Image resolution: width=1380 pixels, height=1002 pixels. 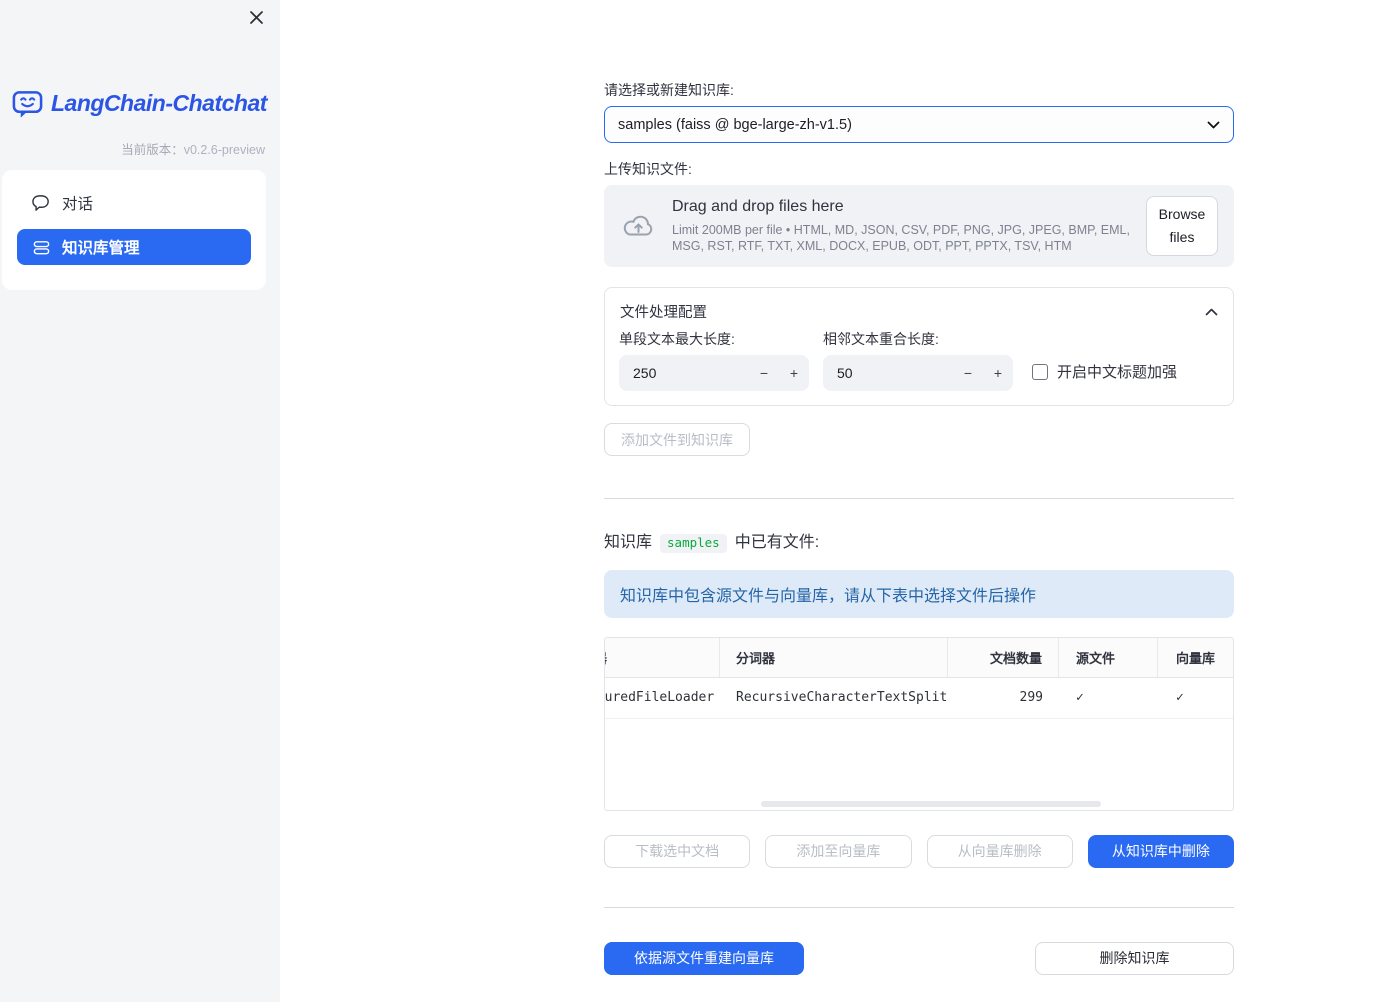 I want to click on download-selected-button: 下载选中文档, so click(x=677, y=851).